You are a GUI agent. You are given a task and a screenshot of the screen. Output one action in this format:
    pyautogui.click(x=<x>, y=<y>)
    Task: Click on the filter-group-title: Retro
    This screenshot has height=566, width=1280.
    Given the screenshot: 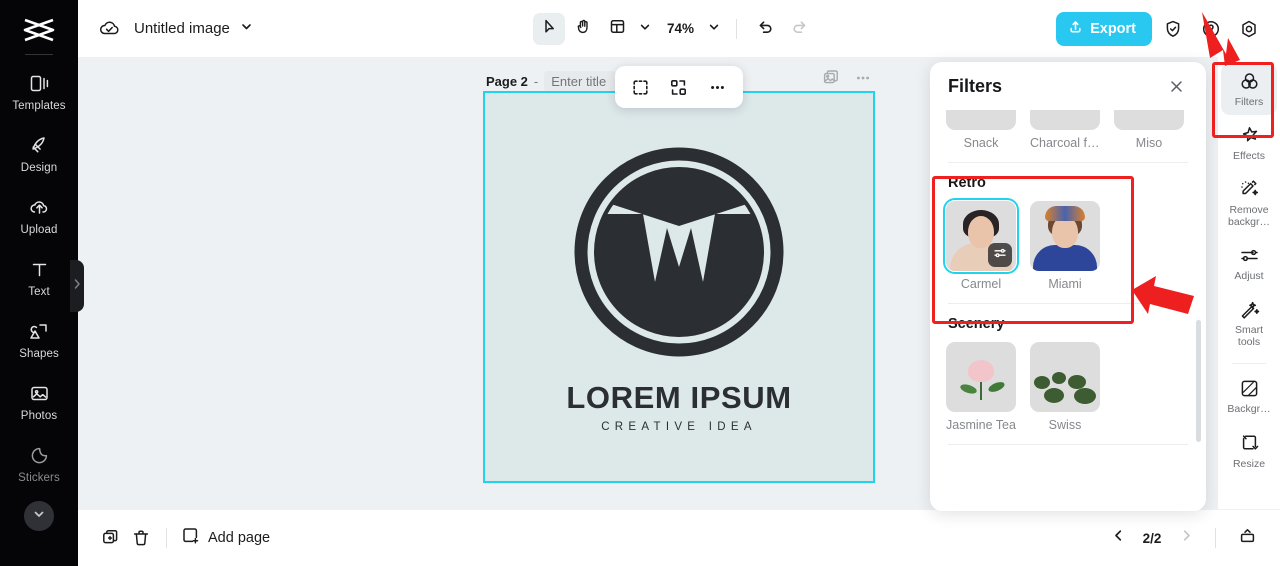 What is the action you would take?
    pyautogui.click(x=967, y=183)
    